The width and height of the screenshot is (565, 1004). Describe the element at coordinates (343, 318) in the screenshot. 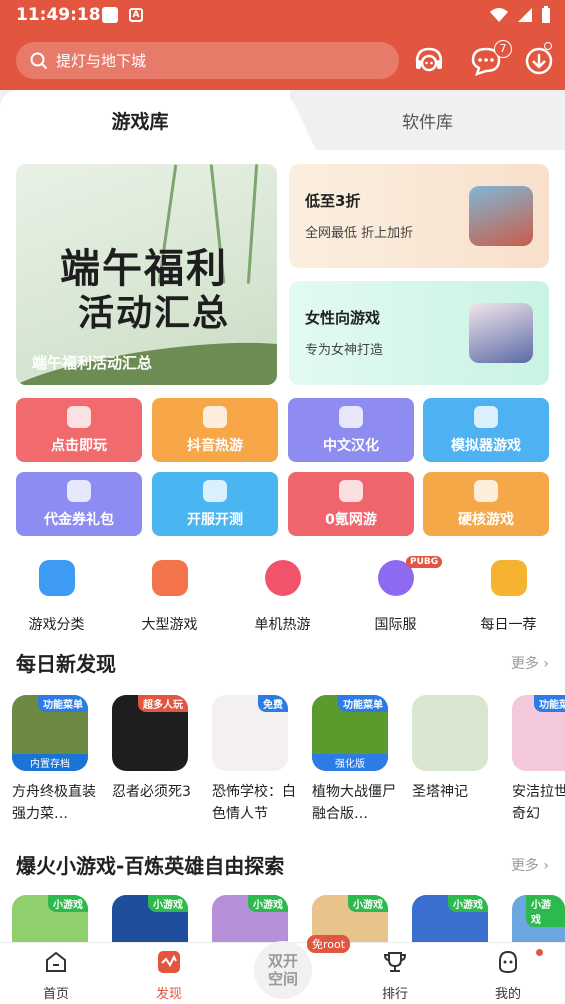

I see `promo-title: 女性向游戏` at that location.